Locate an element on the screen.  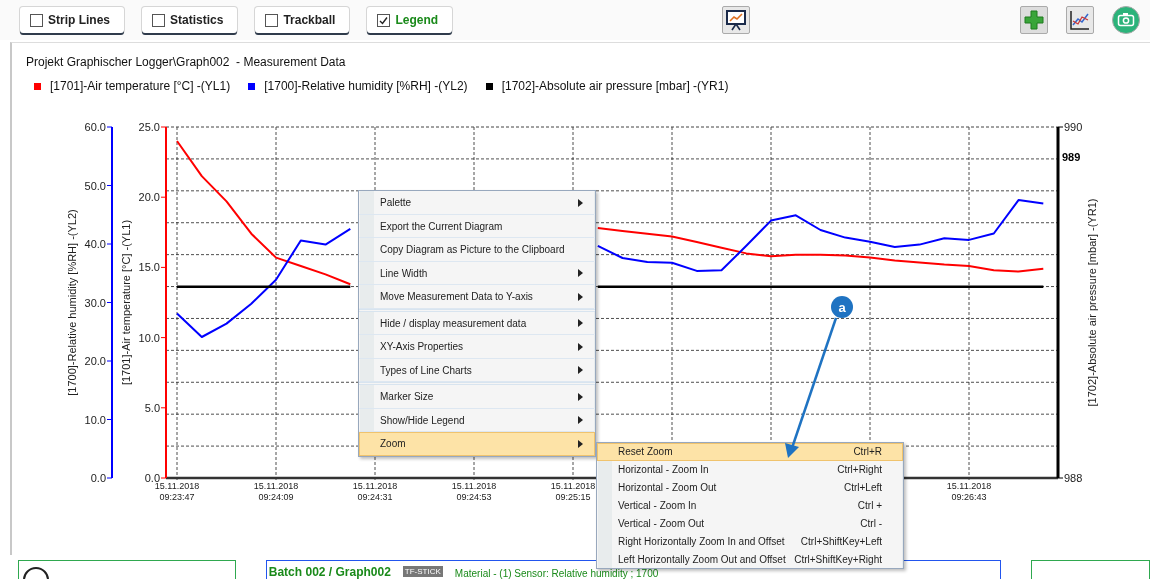
x-axis-label: 15.11.2018 09:24:31 is located at coordinates (375, 491).